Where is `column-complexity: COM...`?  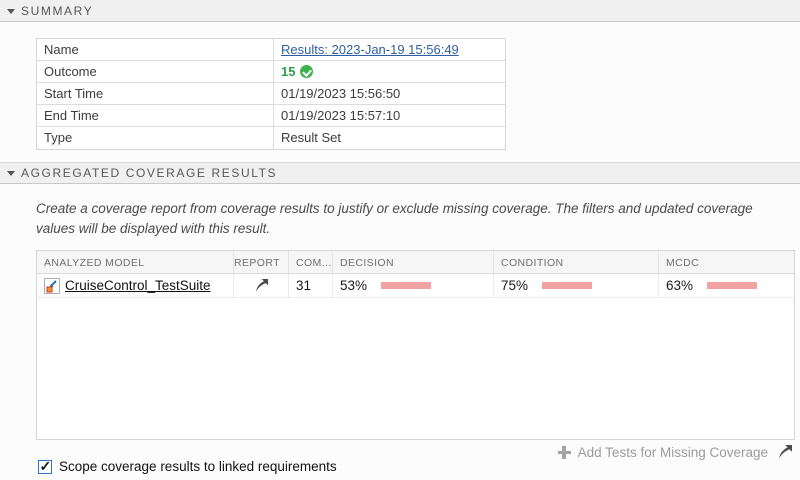 column-complexity: COM... is located at coordinates (311, 262).